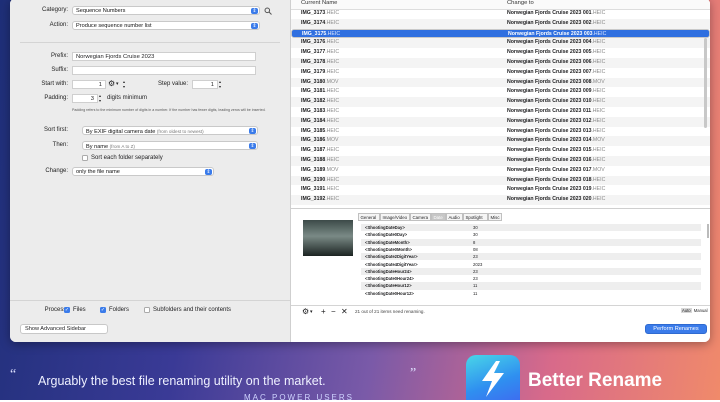 The image size is (720, 402). What do you see at coordinates (701, 310) in the screenshot?
I see `manual-option: Manual` at bounding box center [701, 310].